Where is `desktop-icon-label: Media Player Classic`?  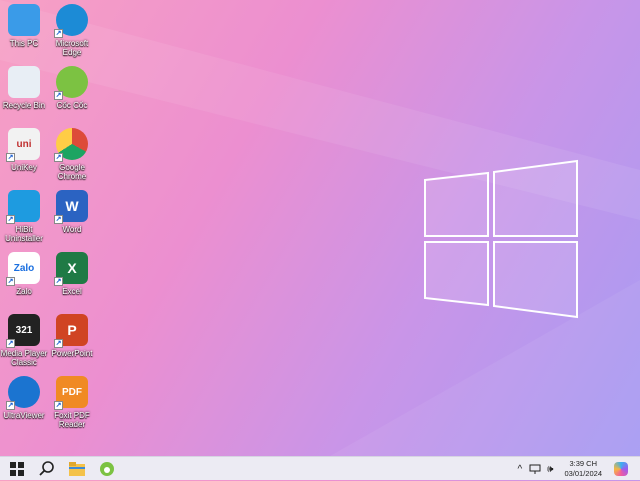
desktop-icon-label: Media Player Classic is located at coordinates (24, 358).